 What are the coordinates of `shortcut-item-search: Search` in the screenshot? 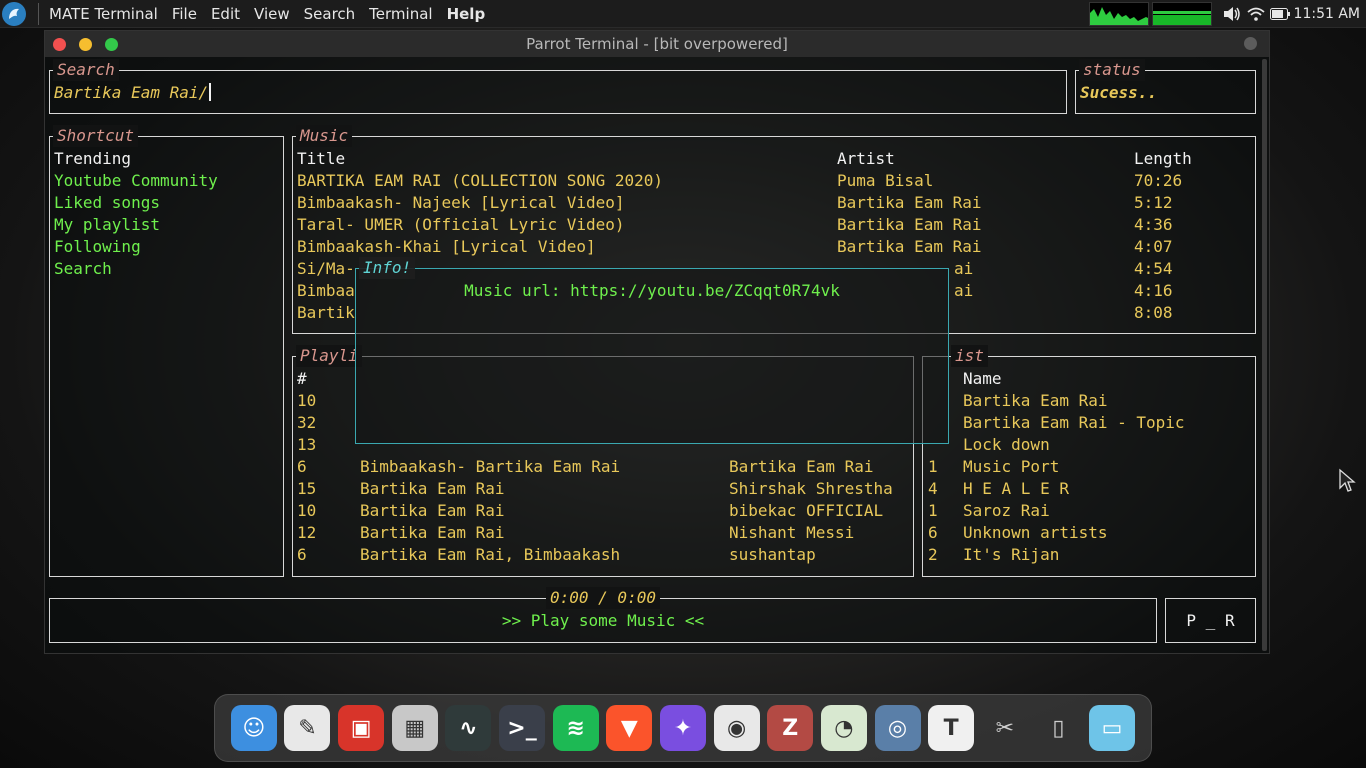 It's located at (83, 269).